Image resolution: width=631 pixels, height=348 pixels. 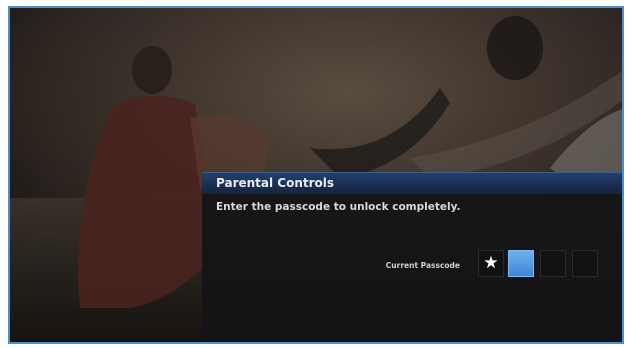 I want to click on passcode-digit-1: ★, so click(x=491, y=263).